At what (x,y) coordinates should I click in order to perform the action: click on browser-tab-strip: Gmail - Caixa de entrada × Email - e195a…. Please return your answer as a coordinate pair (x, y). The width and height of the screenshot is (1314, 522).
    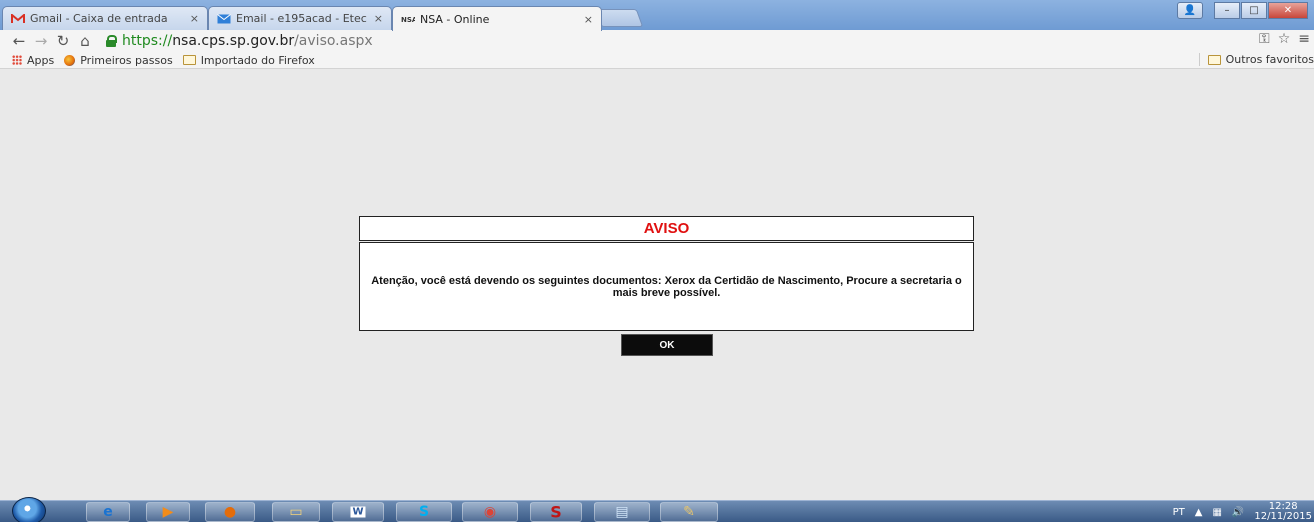
    Looking at the image, I should click on (657, 15).